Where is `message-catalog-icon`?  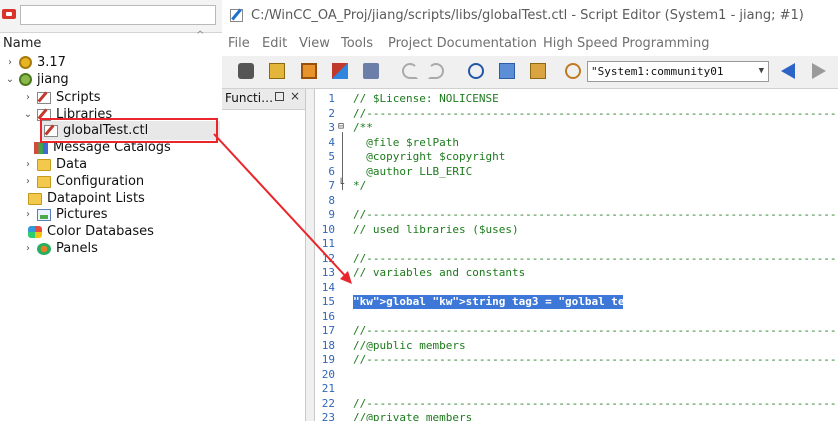 message-catalog-icon is located at coordinates (41, 147).